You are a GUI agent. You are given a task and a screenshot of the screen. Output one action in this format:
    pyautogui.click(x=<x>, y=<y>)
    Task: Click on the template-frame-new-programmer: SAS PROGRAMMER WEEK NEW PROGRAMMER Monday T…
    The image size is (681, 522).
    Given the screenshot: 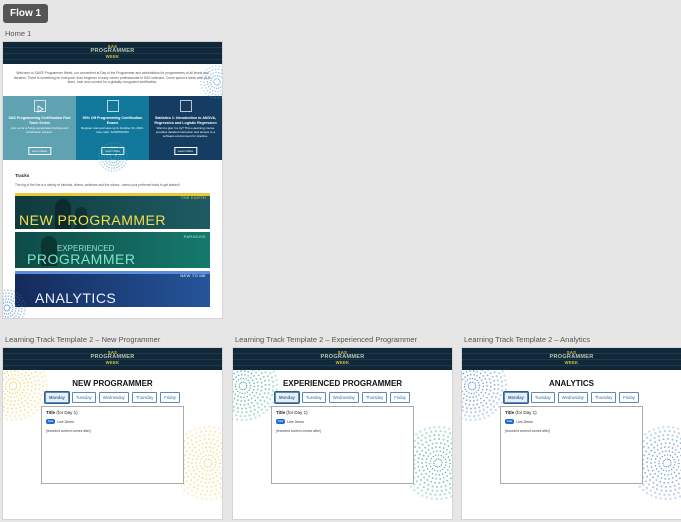 What is the action you would take?
    pyautogui.click(x=112, y=433)
    